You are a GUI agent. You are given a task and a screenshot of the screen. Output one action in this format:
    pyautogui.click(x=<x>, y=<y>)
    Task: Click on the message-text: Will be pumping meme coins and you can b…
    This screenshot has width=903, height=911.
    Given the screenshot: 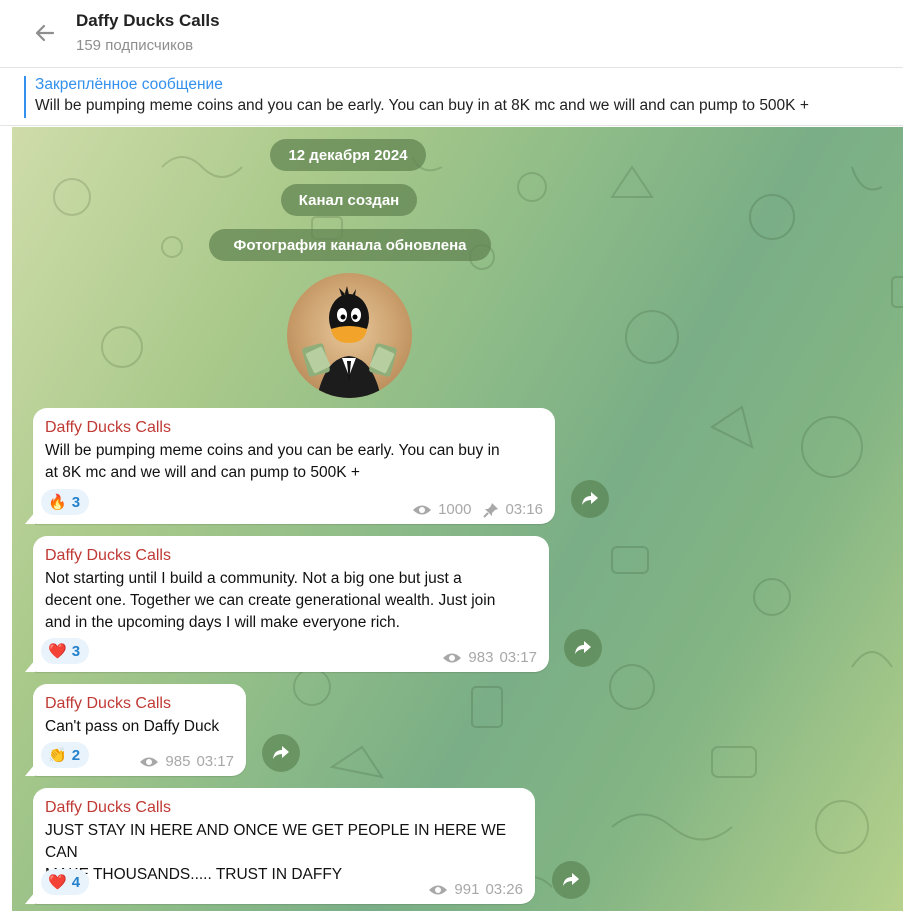 What is the action you would take?
    pyautogui.click(x=272, y=461)
    